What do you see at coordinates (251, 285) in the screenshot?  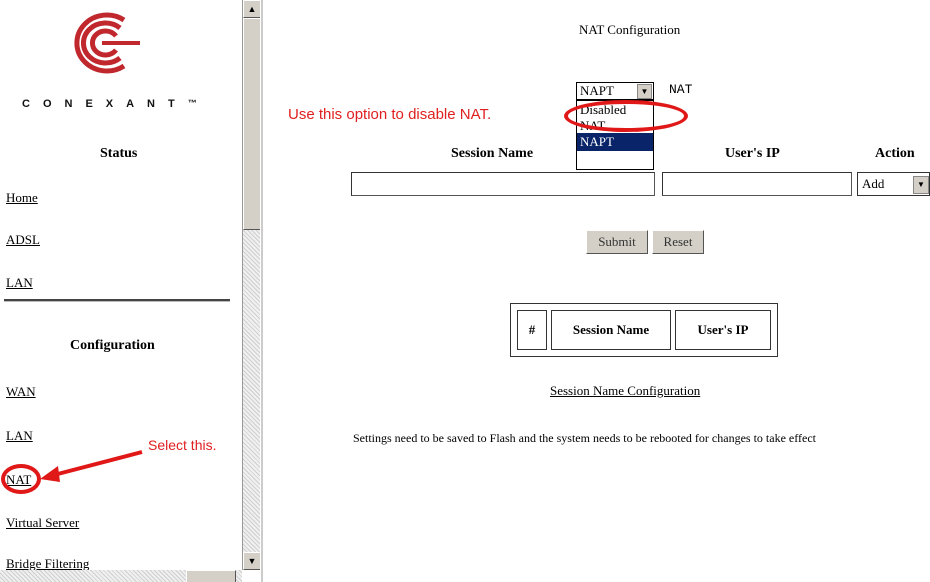 I see `left-frame-vertical-scrollbar: ▲ ▼` at bounding box center [251, 285].